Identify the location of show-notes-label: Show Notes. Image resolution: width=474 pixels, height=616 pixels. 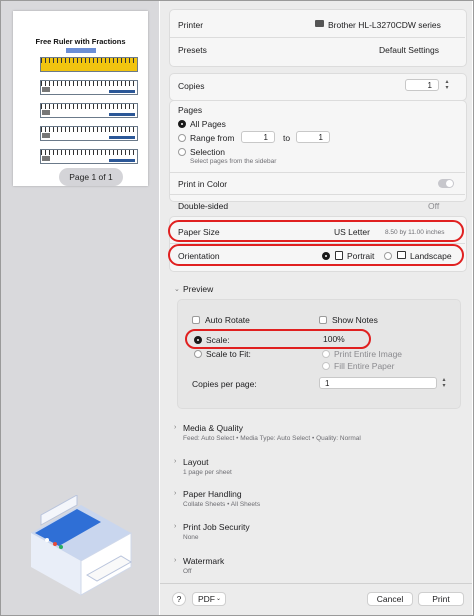
(355, 320).